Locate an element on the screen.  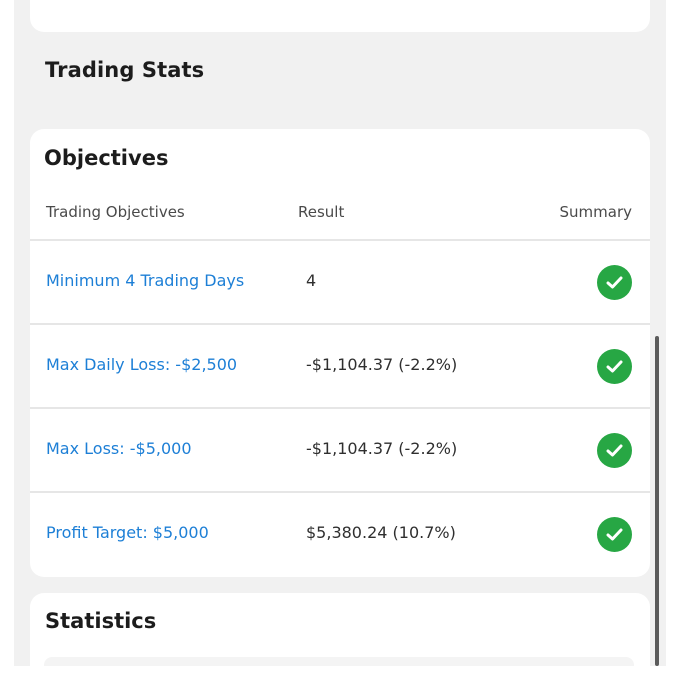
minimum-trading-days-link: Minimum 4 Trading Days is located at coordinates (145, 280).